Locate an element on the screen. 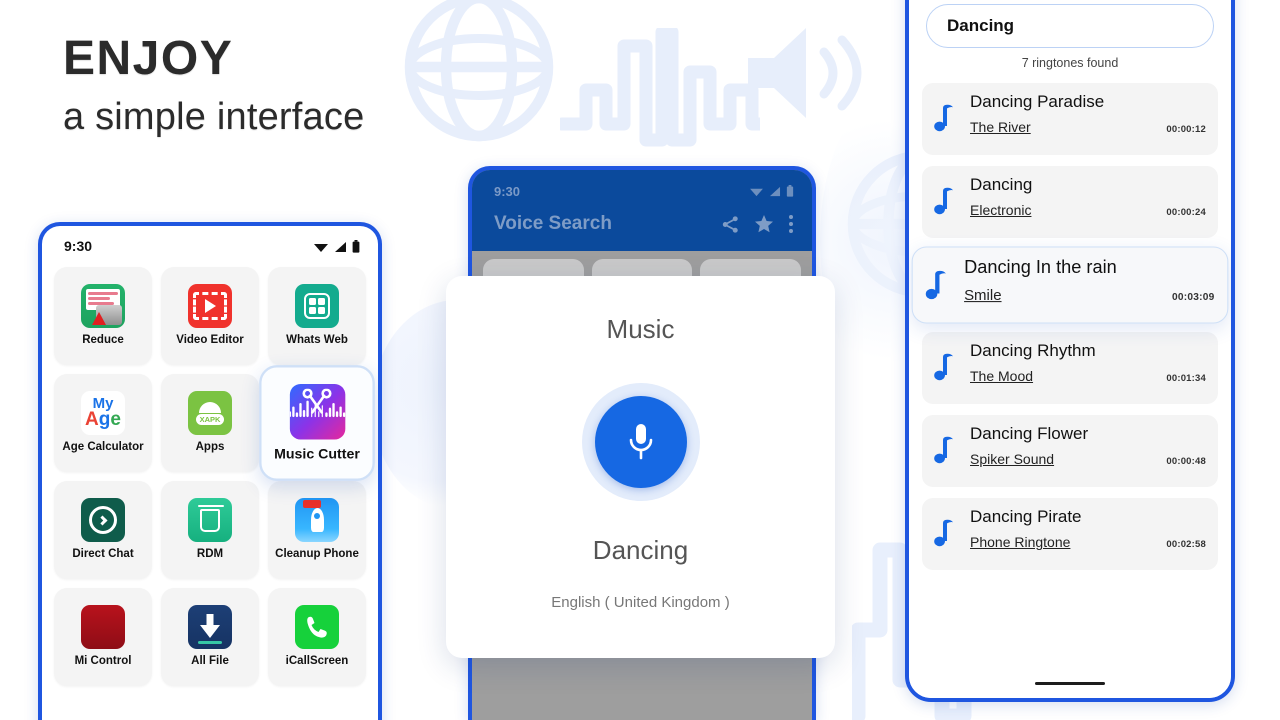 The width and height of the screenshot is (1280, 720). more-vertical-icon is located at coordinates (791, 224).